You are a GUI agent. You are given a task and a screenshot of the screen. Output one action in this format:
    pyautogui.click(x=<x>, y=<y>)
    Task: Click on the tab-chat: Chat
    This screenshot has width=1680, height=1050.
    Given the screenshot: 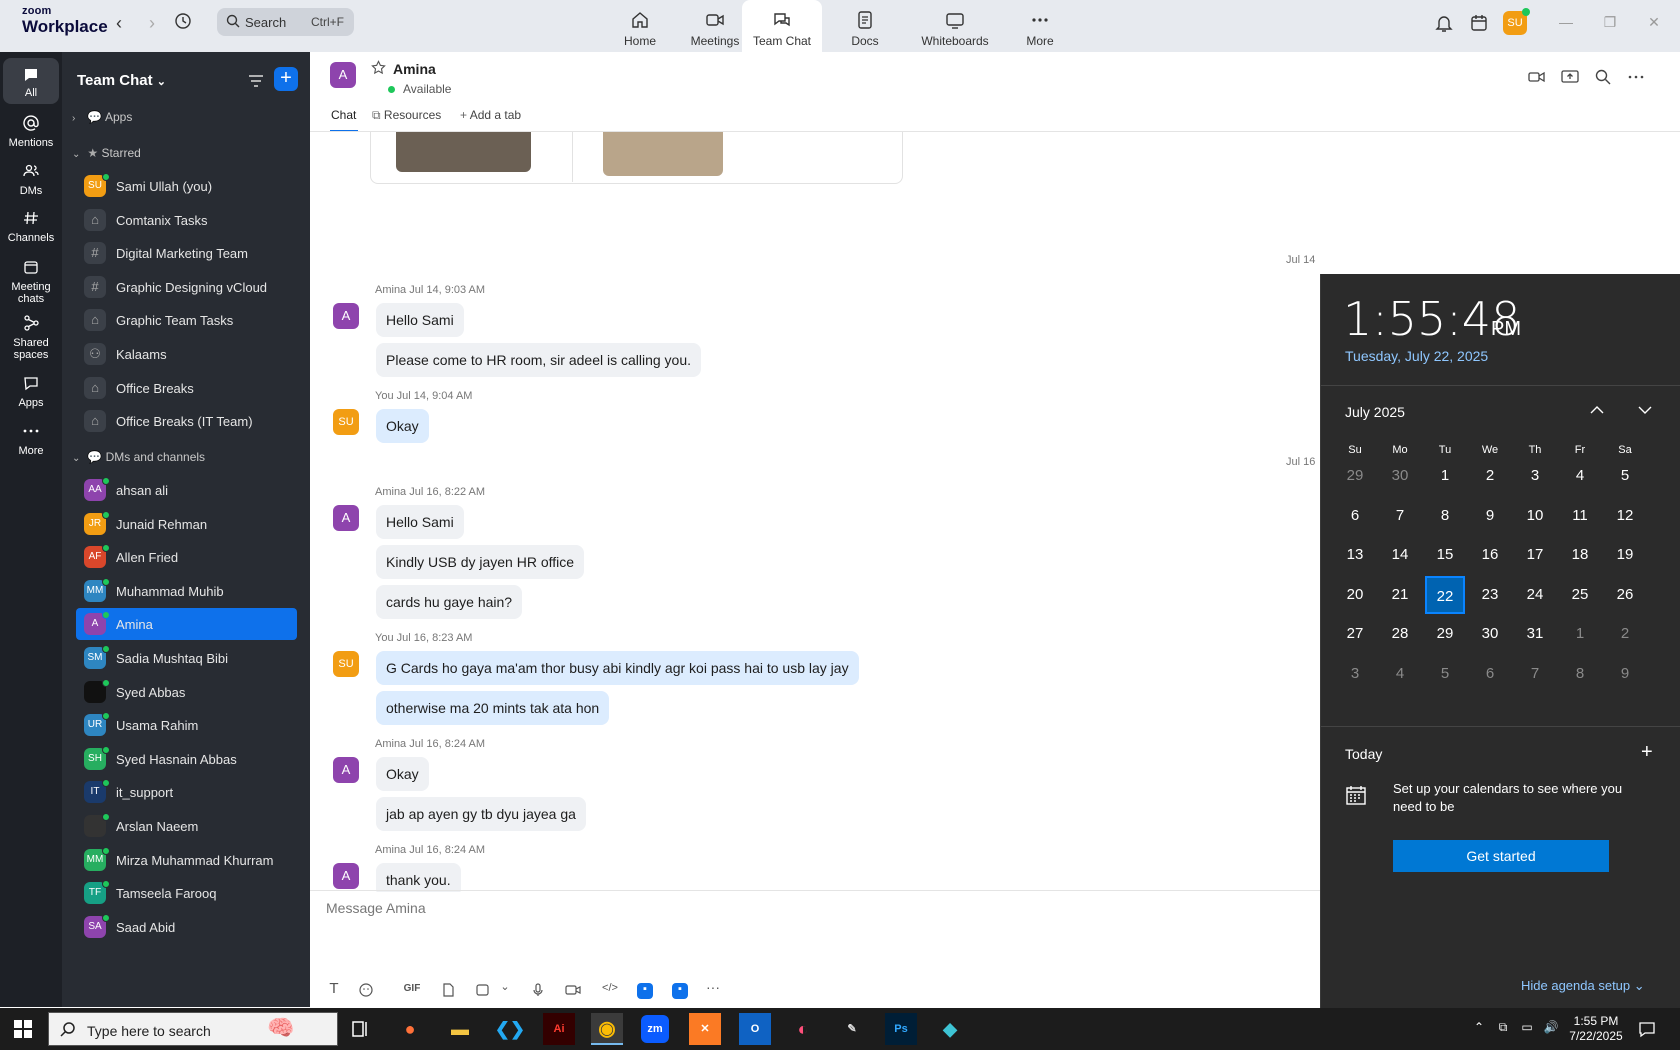 What is the action you would take?
    pyautogui.click(x=344, y=120)
    